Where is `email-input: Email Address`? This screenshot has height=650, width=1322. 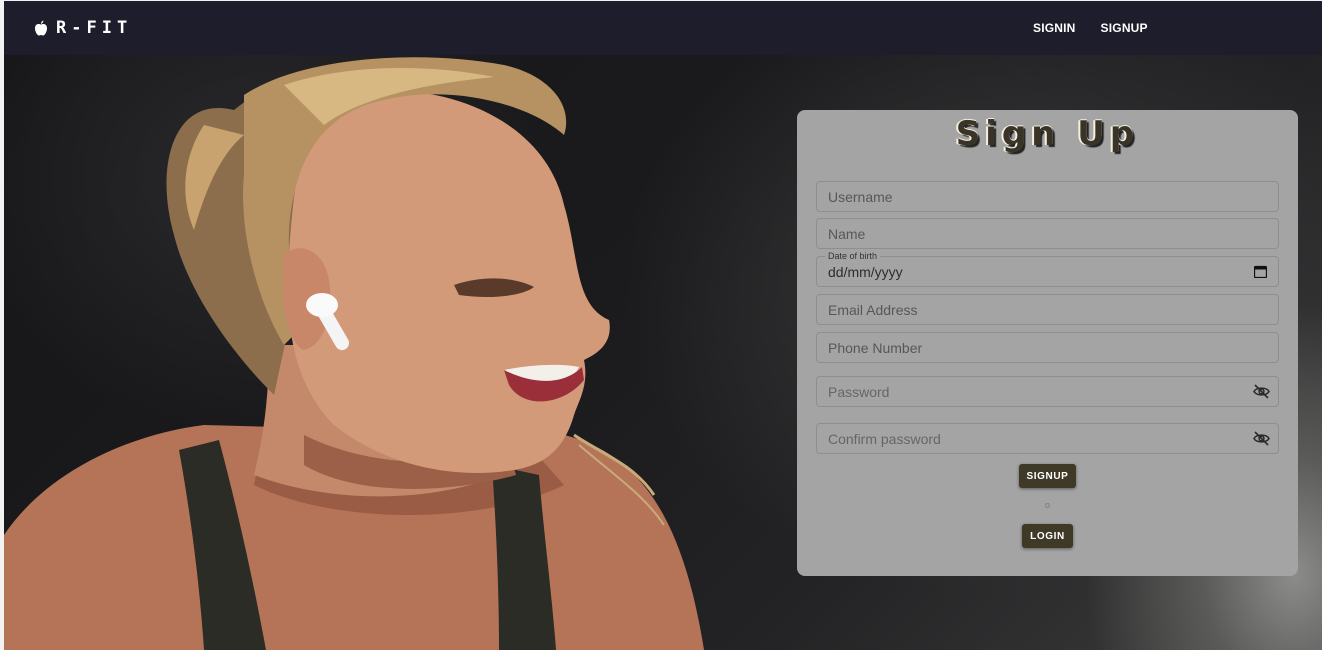
email-input: Email Address is located at coordinates (1047, 309).